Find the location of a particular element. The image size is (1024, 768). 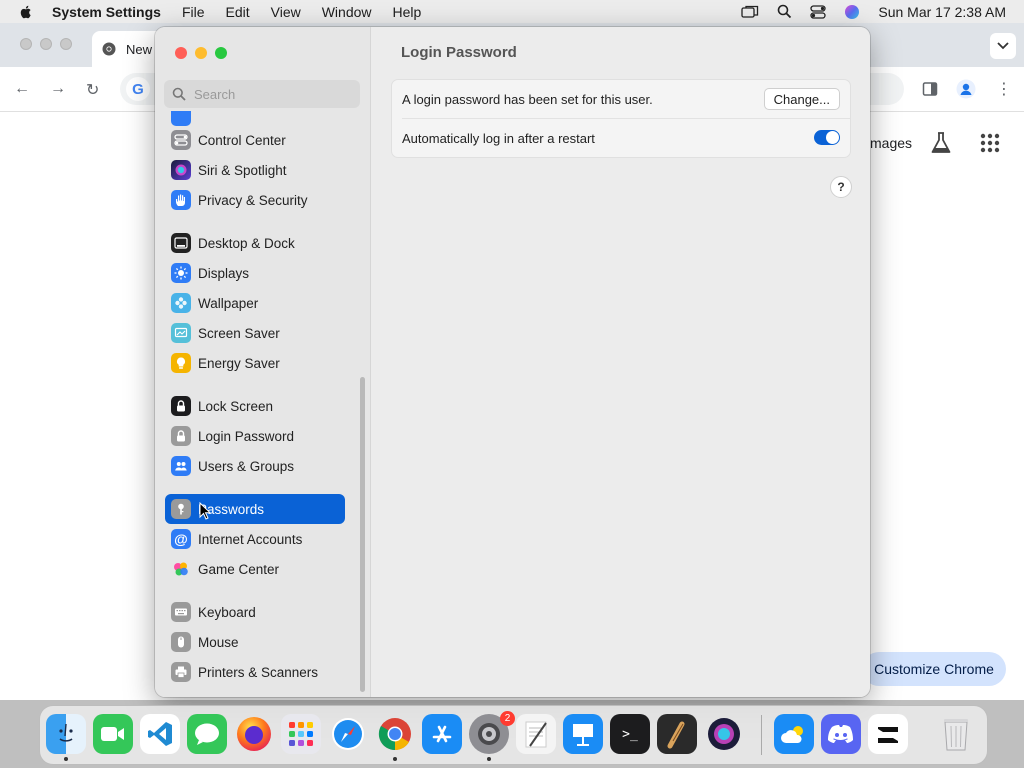

help-button: ? is located at coordinates (841, 187).